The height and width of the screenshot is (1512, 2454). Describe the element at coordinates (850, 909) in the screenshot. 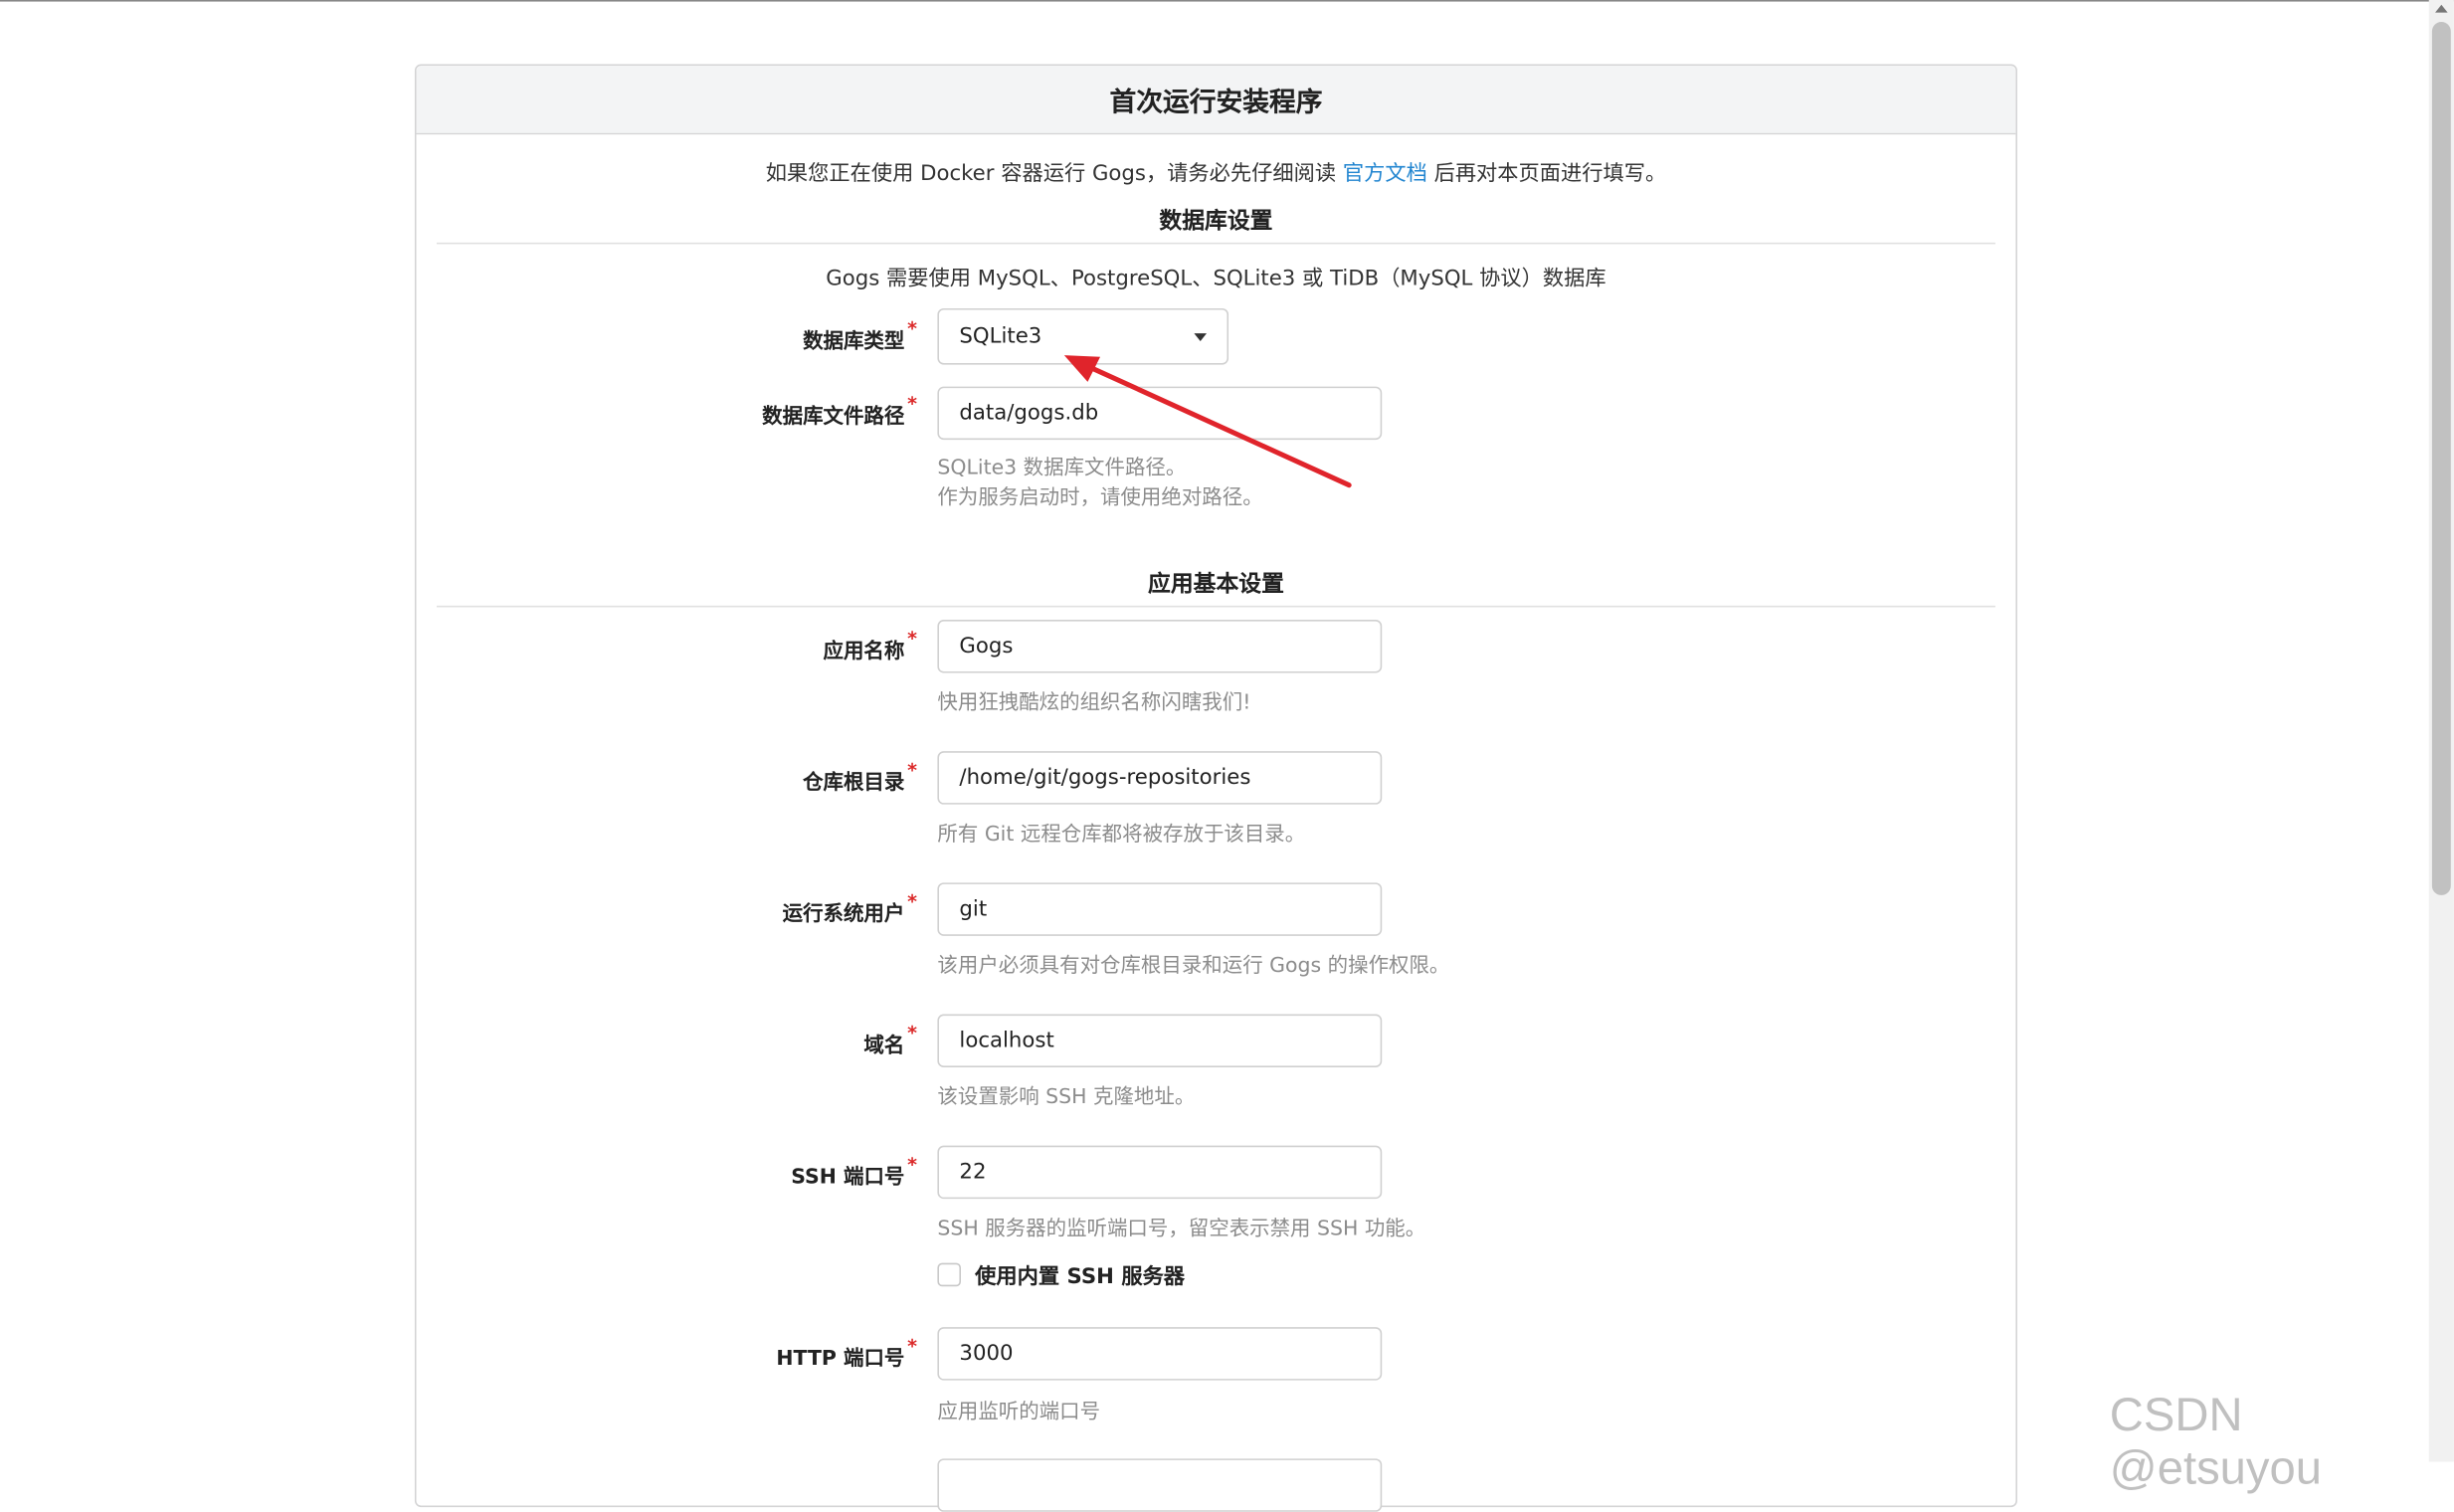

I see `run-user-label: 运行系统用户 *` at that location.